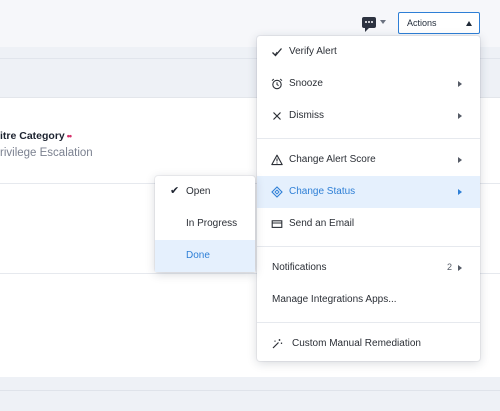 This screenshot has height=411, width=500. I want to click on section-divider, so click(250, 390).